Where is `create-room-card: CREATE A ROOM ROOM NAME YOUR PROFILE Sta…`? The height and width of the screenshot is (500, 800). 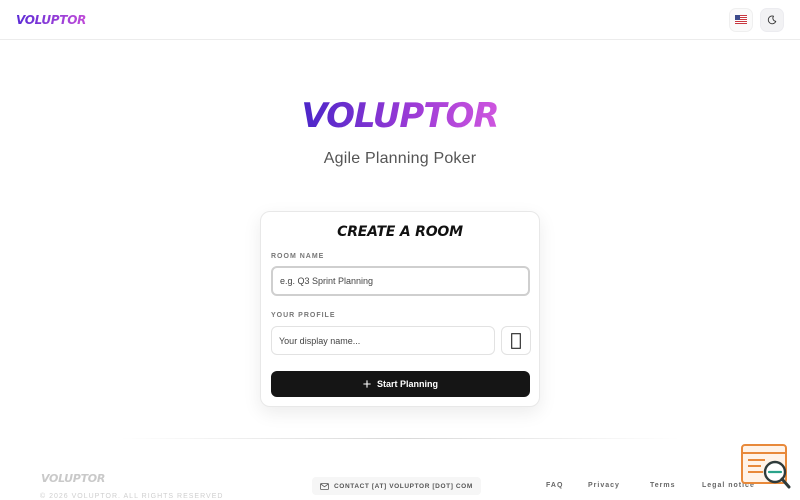
create-room-card: CREATE A ROOM ROOM NAME YOUR PROFILE Sta… is located at coordinates (400, 309).